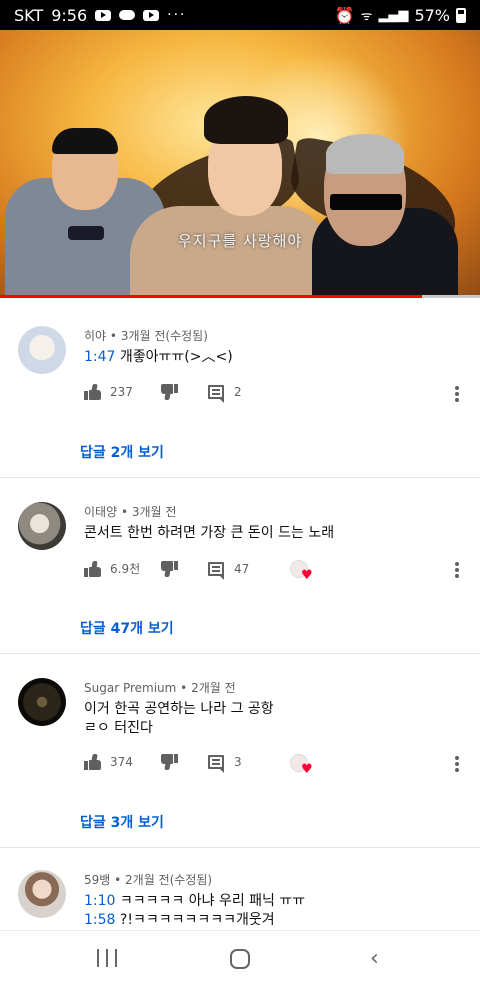 Image resolution: width=480 pixels, height=987 pixels. Describe the element at coordinates (127, 628) in the screenshot. I see `view-replies-link: 답글 47개 보기` at that location.